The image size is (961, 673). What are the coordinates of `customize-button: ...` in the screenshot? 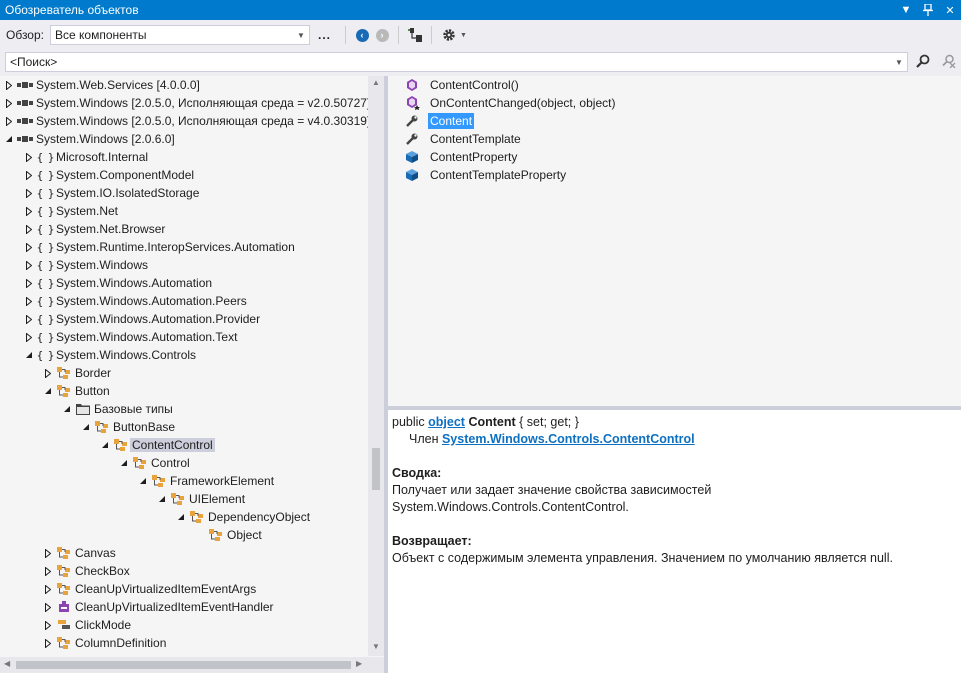 It's located at (324, 35).